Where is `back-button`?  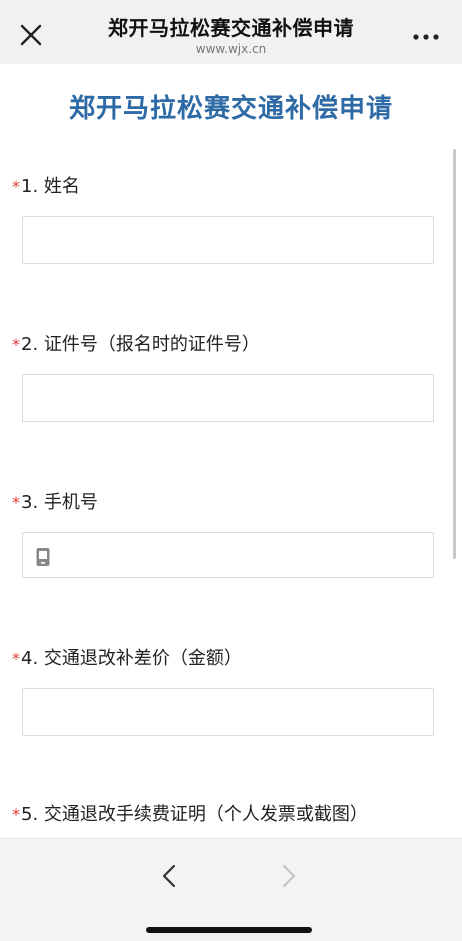 back-button is located at coordinates (170, 876).